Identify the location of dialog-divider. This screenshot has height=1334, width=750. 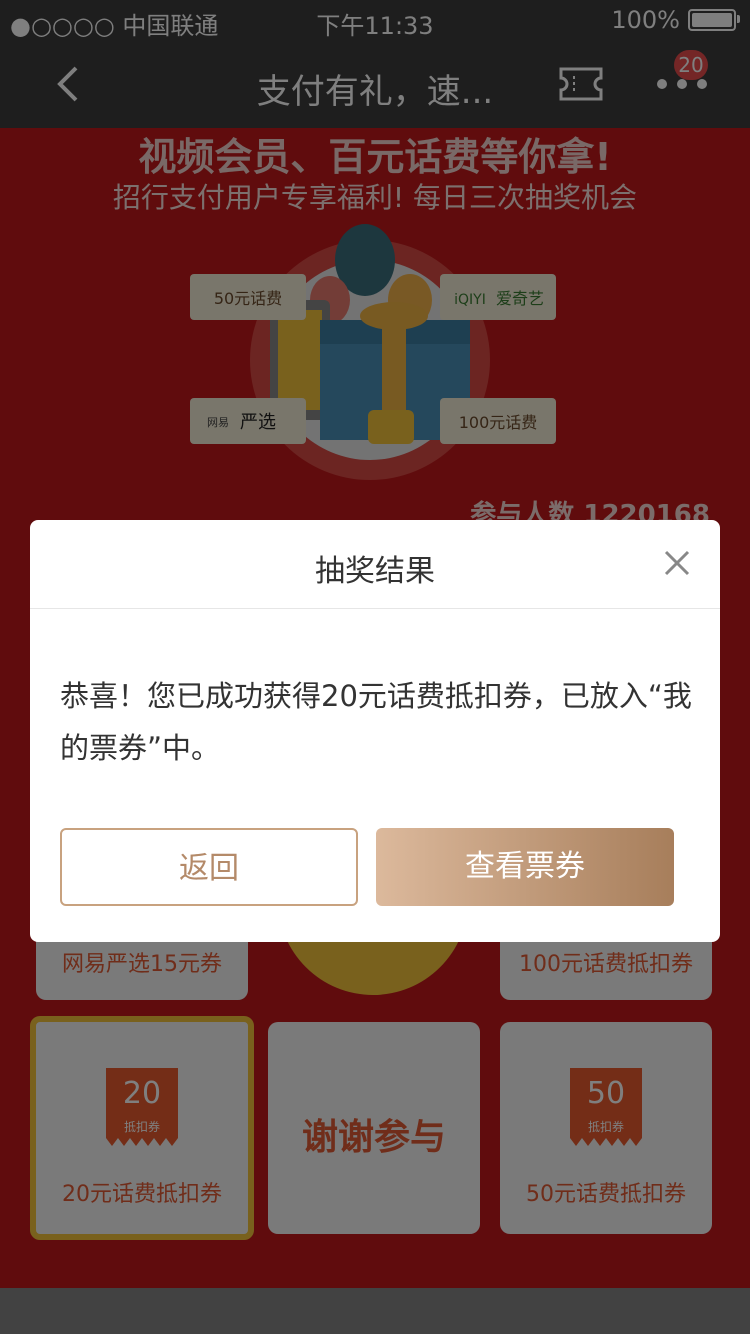
(375, 608).